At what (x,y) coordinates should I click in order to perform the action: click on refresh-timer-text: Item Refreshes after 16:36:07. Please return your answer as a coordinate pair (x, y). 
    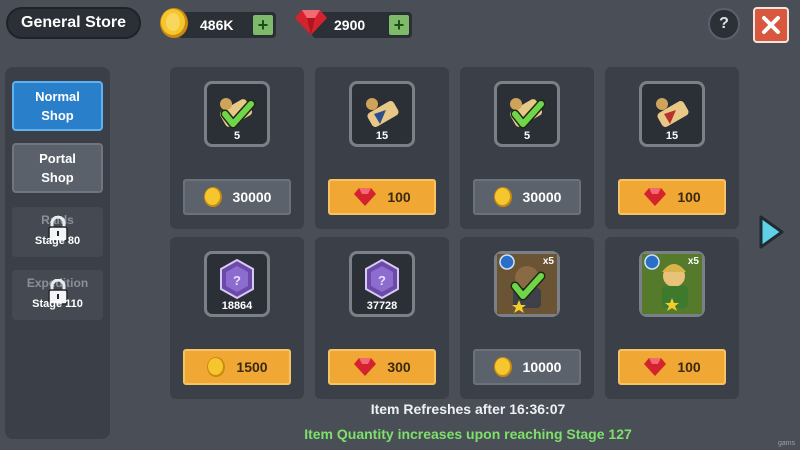
    Looking at the image, I should click on (468, 409).